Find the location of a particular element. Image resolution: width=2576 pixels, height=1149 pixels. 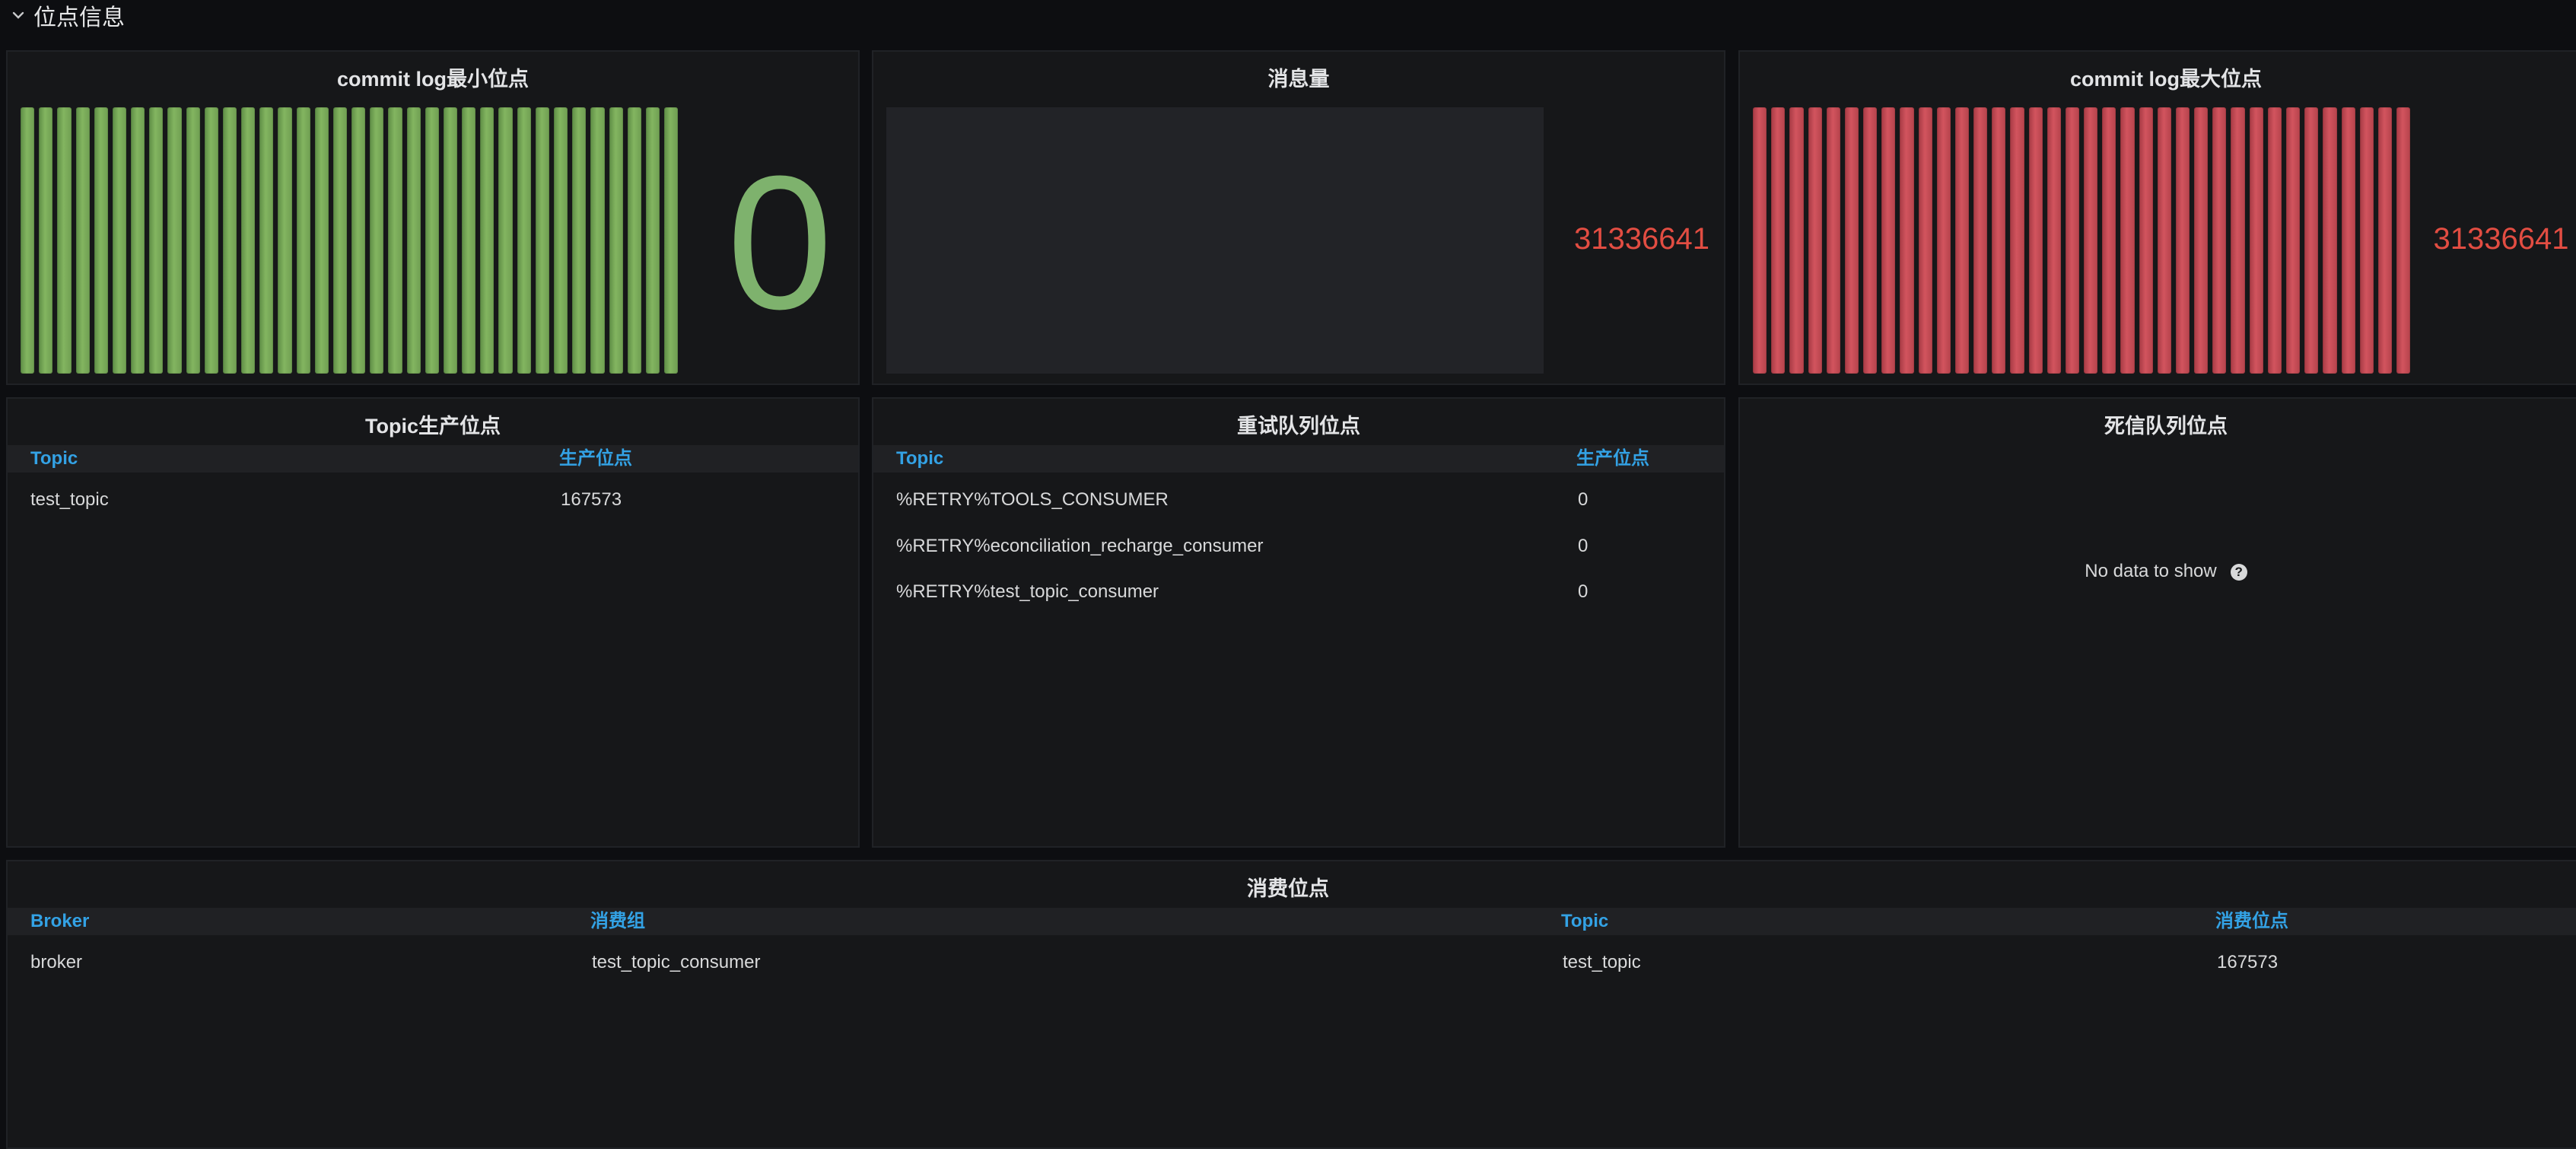

cell-topic: %RETRY%TOOLS_CONSUMER is located at coordinates (1032, 499).